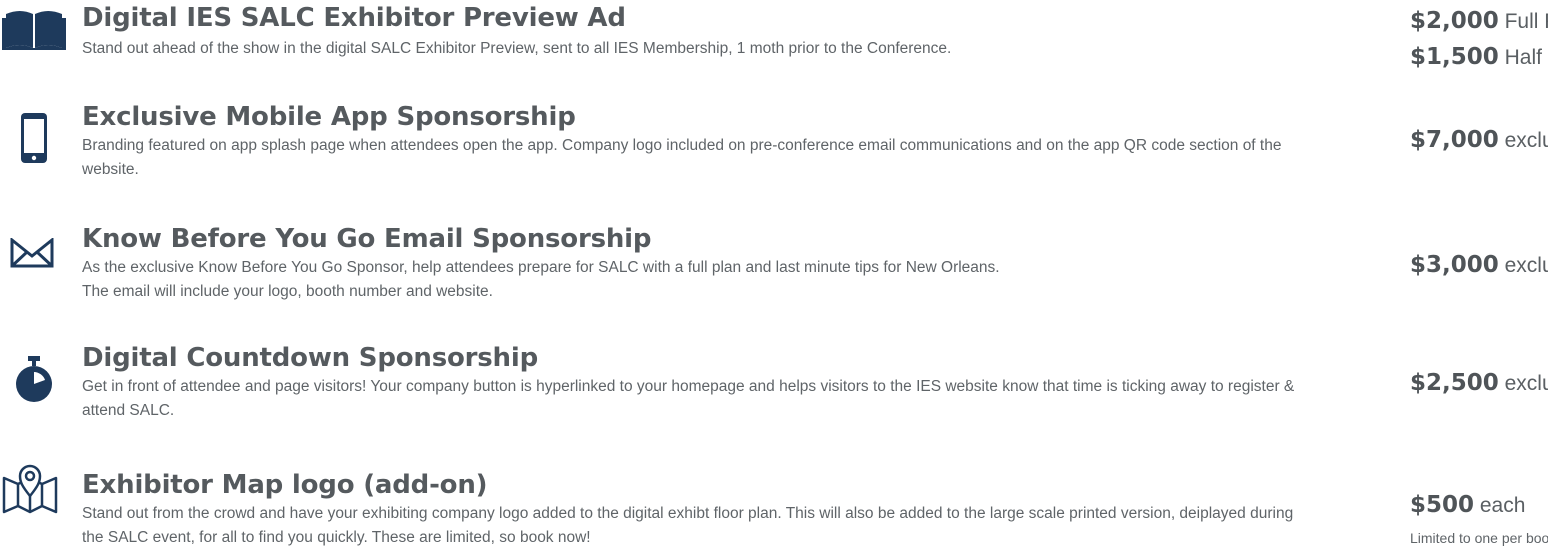 The image size is (1548, 554). What do you see at coordinates (1526, 21) in the screenshot?
I see `price-unit: Full Page` at bounding box center [1526, 21].